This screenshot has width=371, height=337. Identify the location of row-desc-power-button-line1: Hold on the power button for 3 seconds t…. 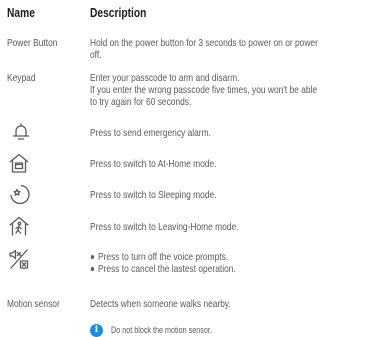
(204, 43).